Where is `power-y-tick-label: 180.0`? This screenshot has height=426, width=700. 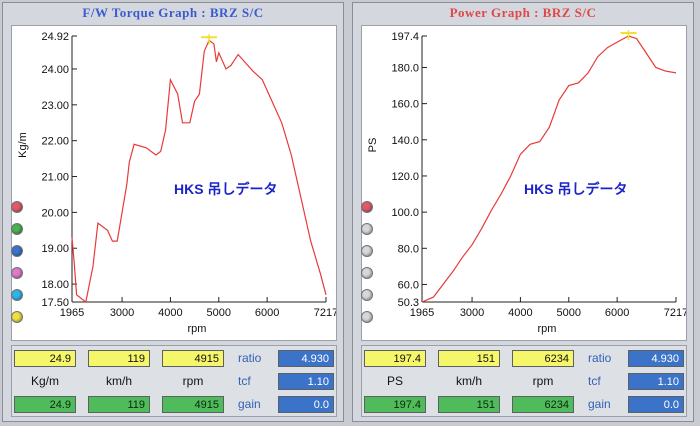
power-y-tick-label: 180.0 is located at coordinates (405, 68).